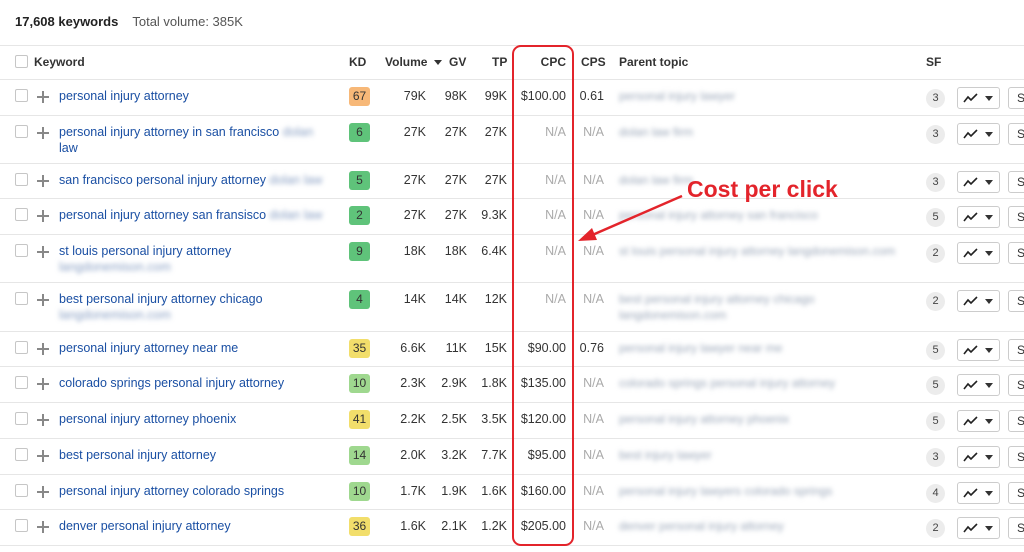 The height and width of the screenshot is (552, 1024). What do you see at coordinates (512, 45) in the screenshot?
I see `divider` at bounding box center [512, 45].